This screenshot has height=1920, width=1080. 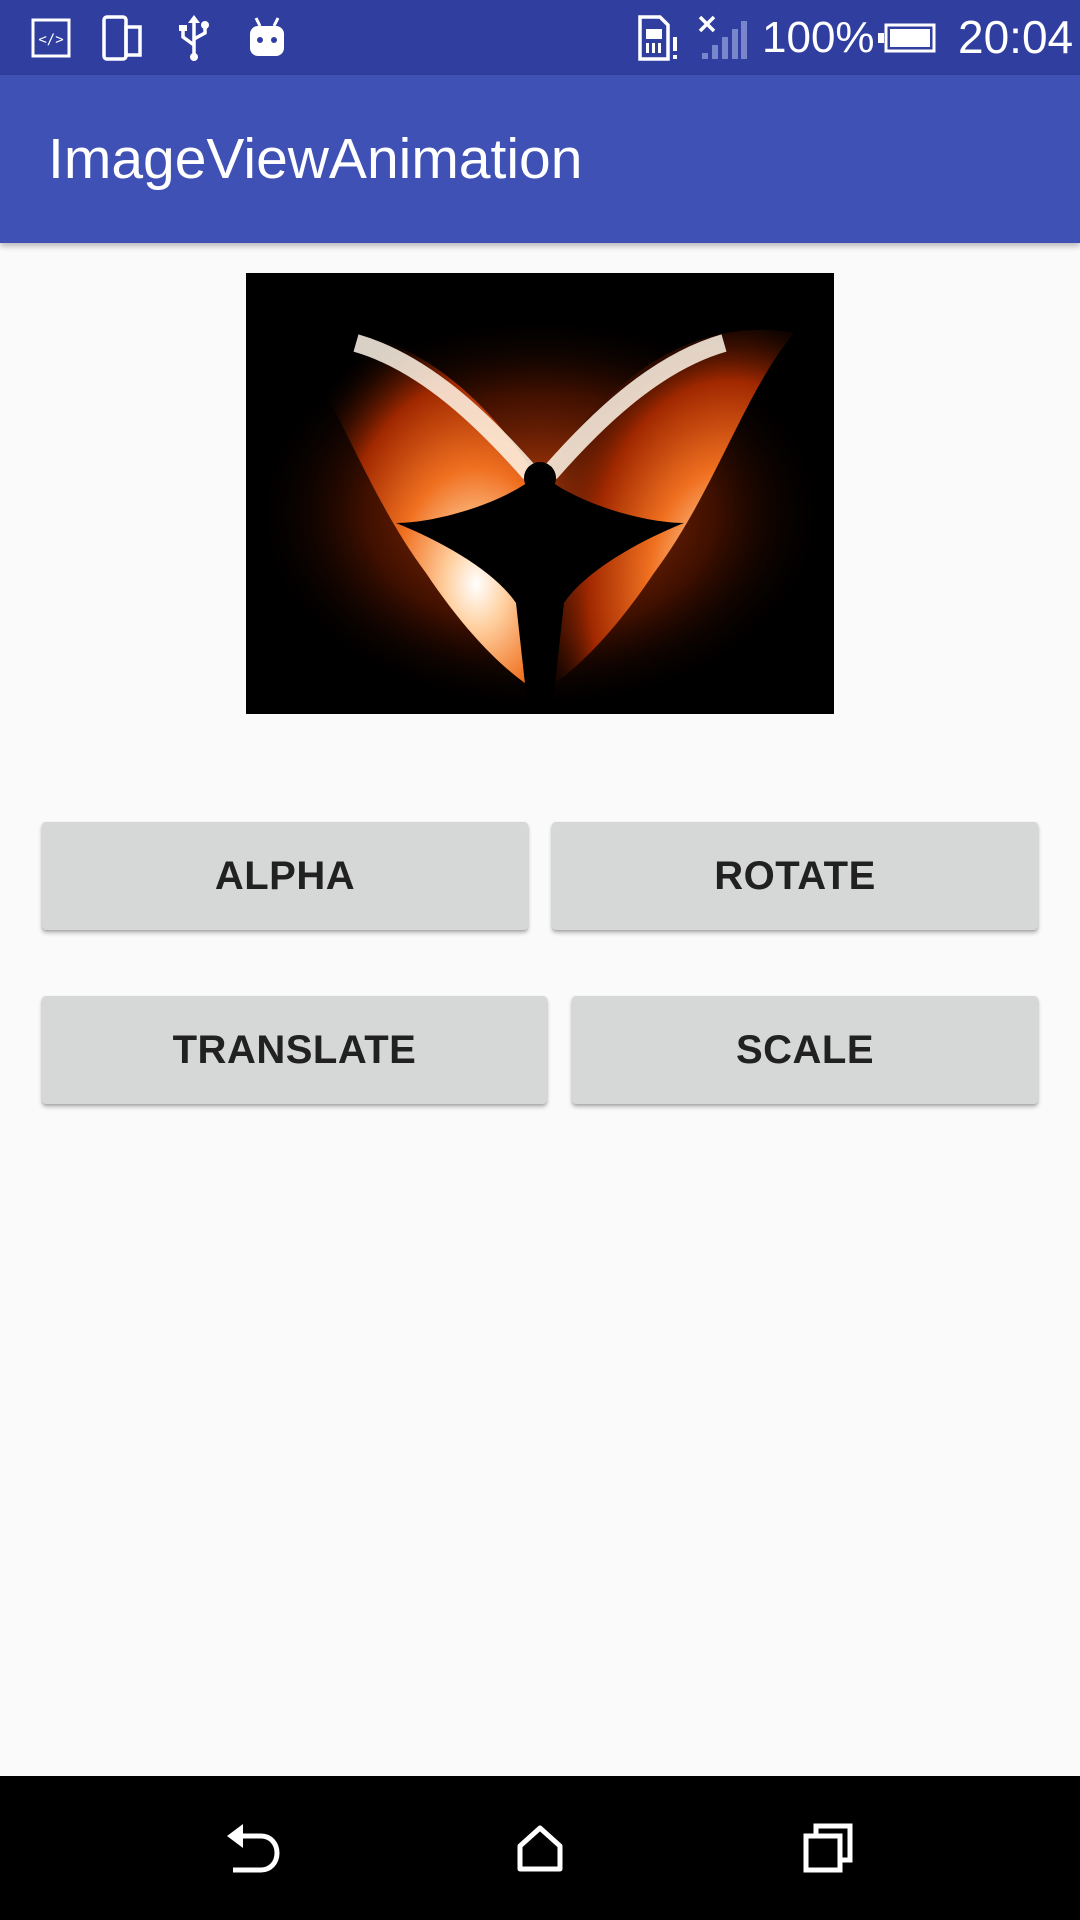 I want to click on scale-button: SCALE, so click(x=805, y=1050).